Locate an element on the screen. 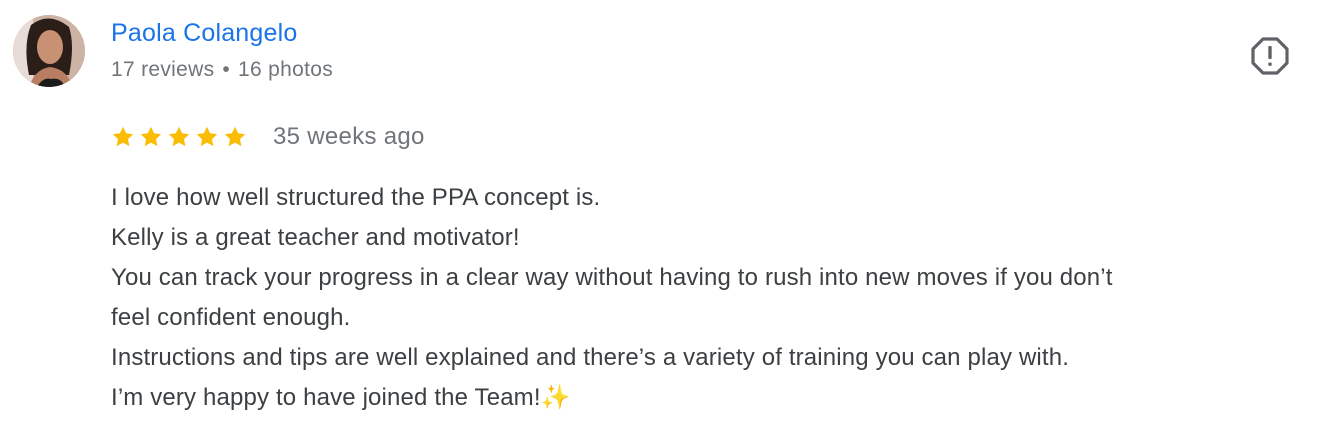 This screenshot has width=1318, height=428. review-text-line: Kelly is a great teacher and motivator! is located at coordinates (315, 237).